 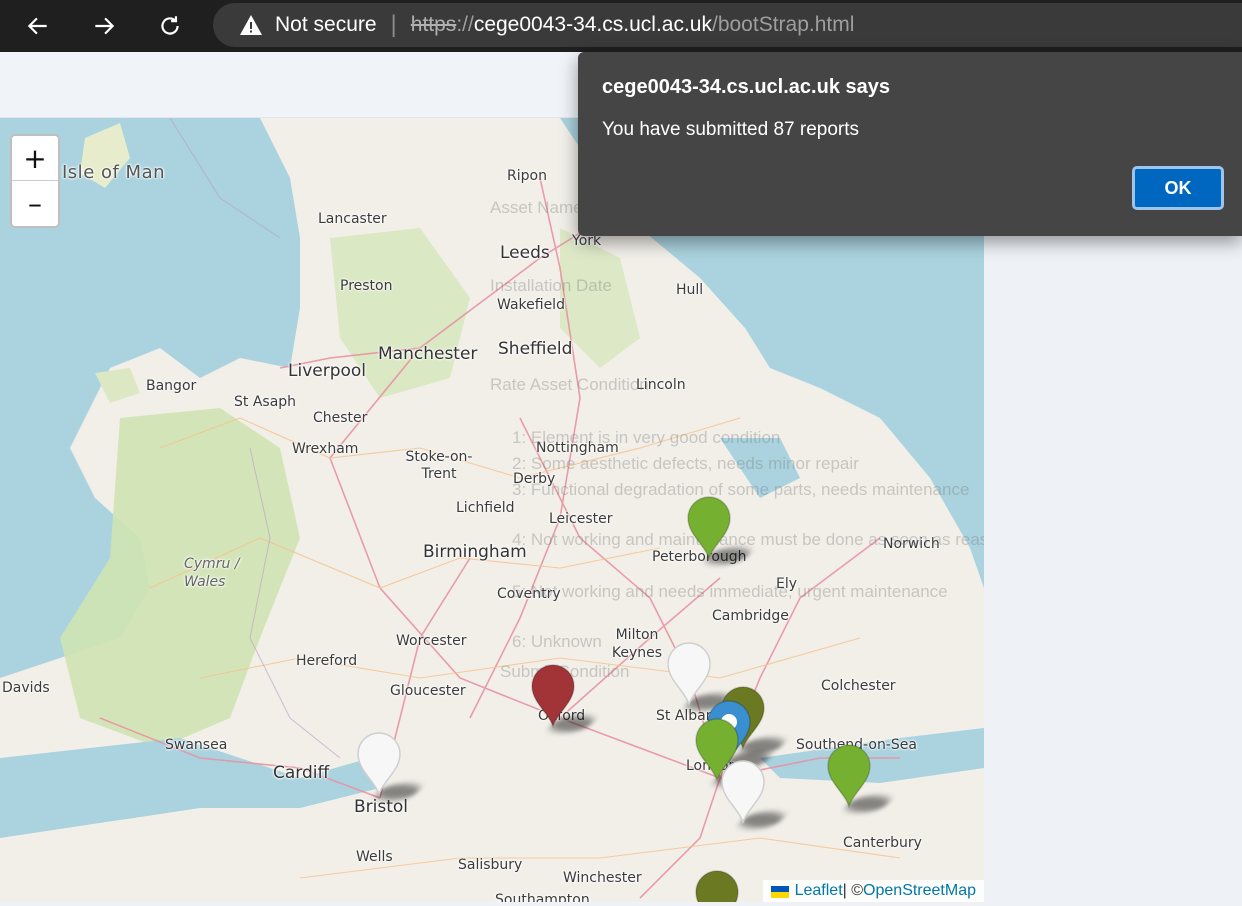 I want to click on ghost-form-label: Rate Asset Condition, so click(x=569, y=384).